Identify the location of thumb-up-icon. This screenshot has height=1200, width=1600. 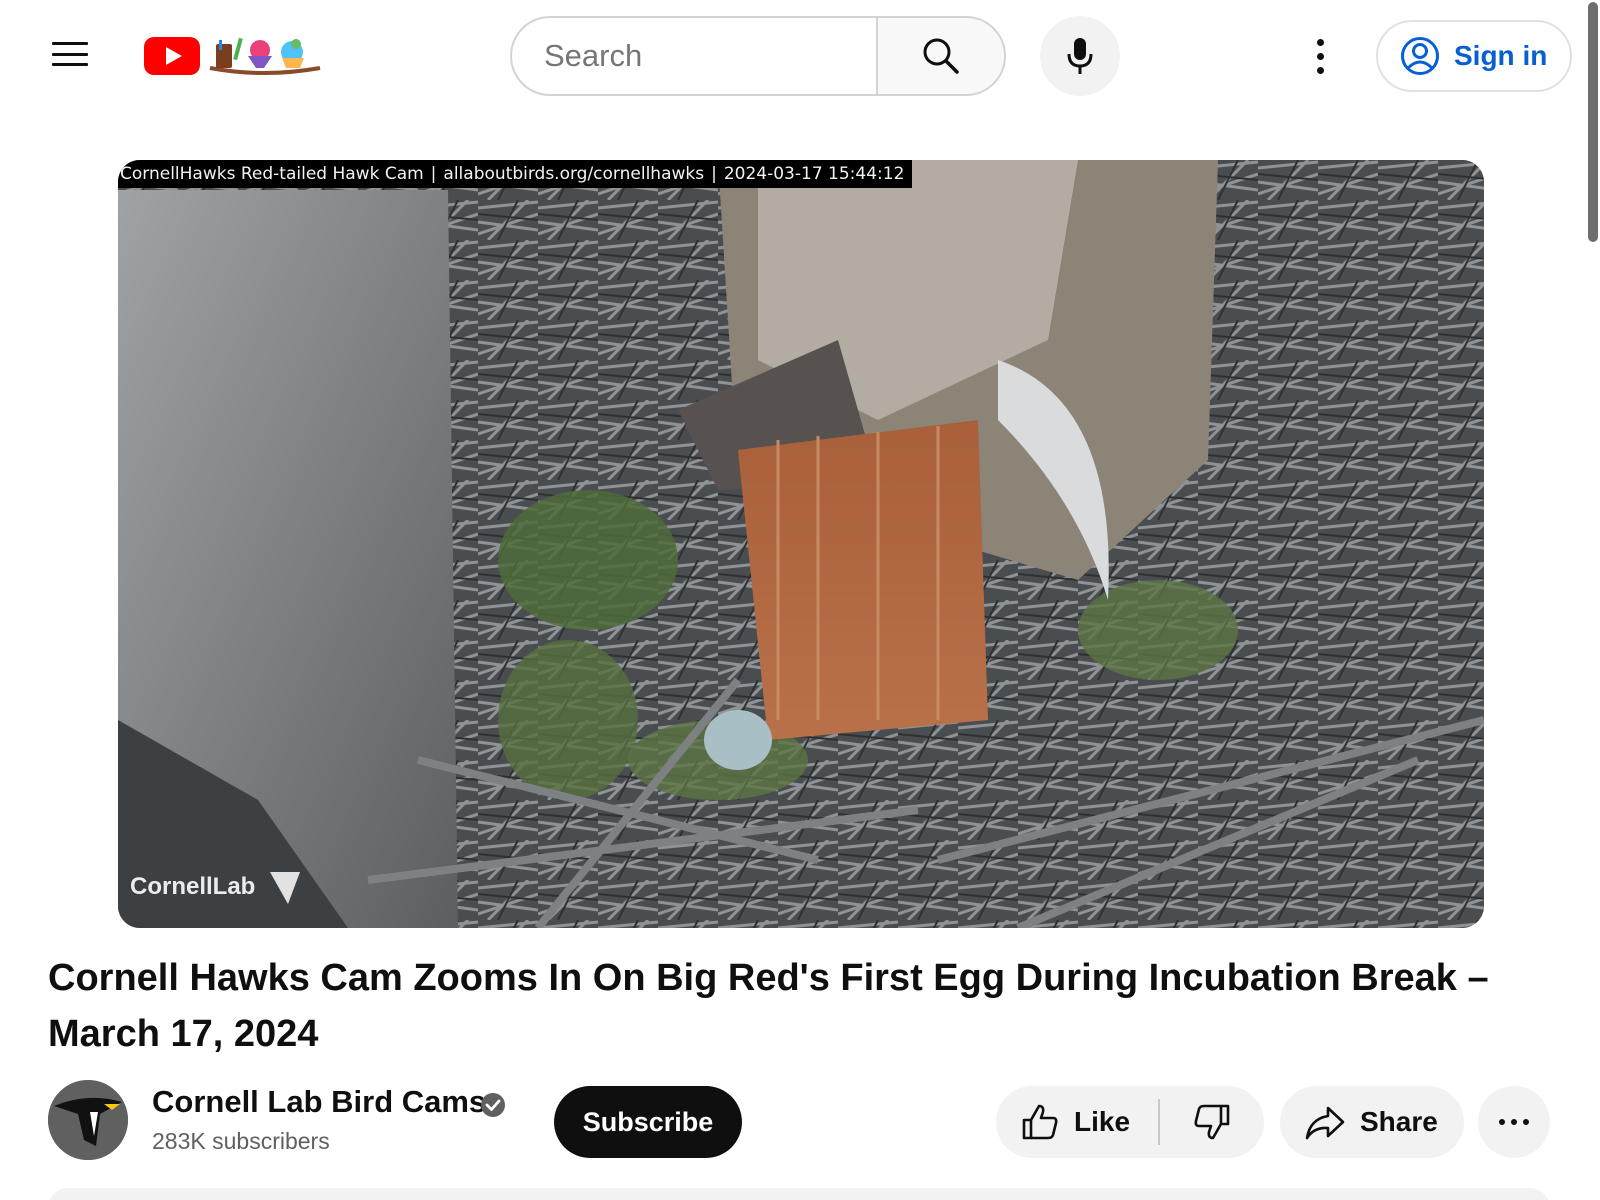
(1040, 1122).